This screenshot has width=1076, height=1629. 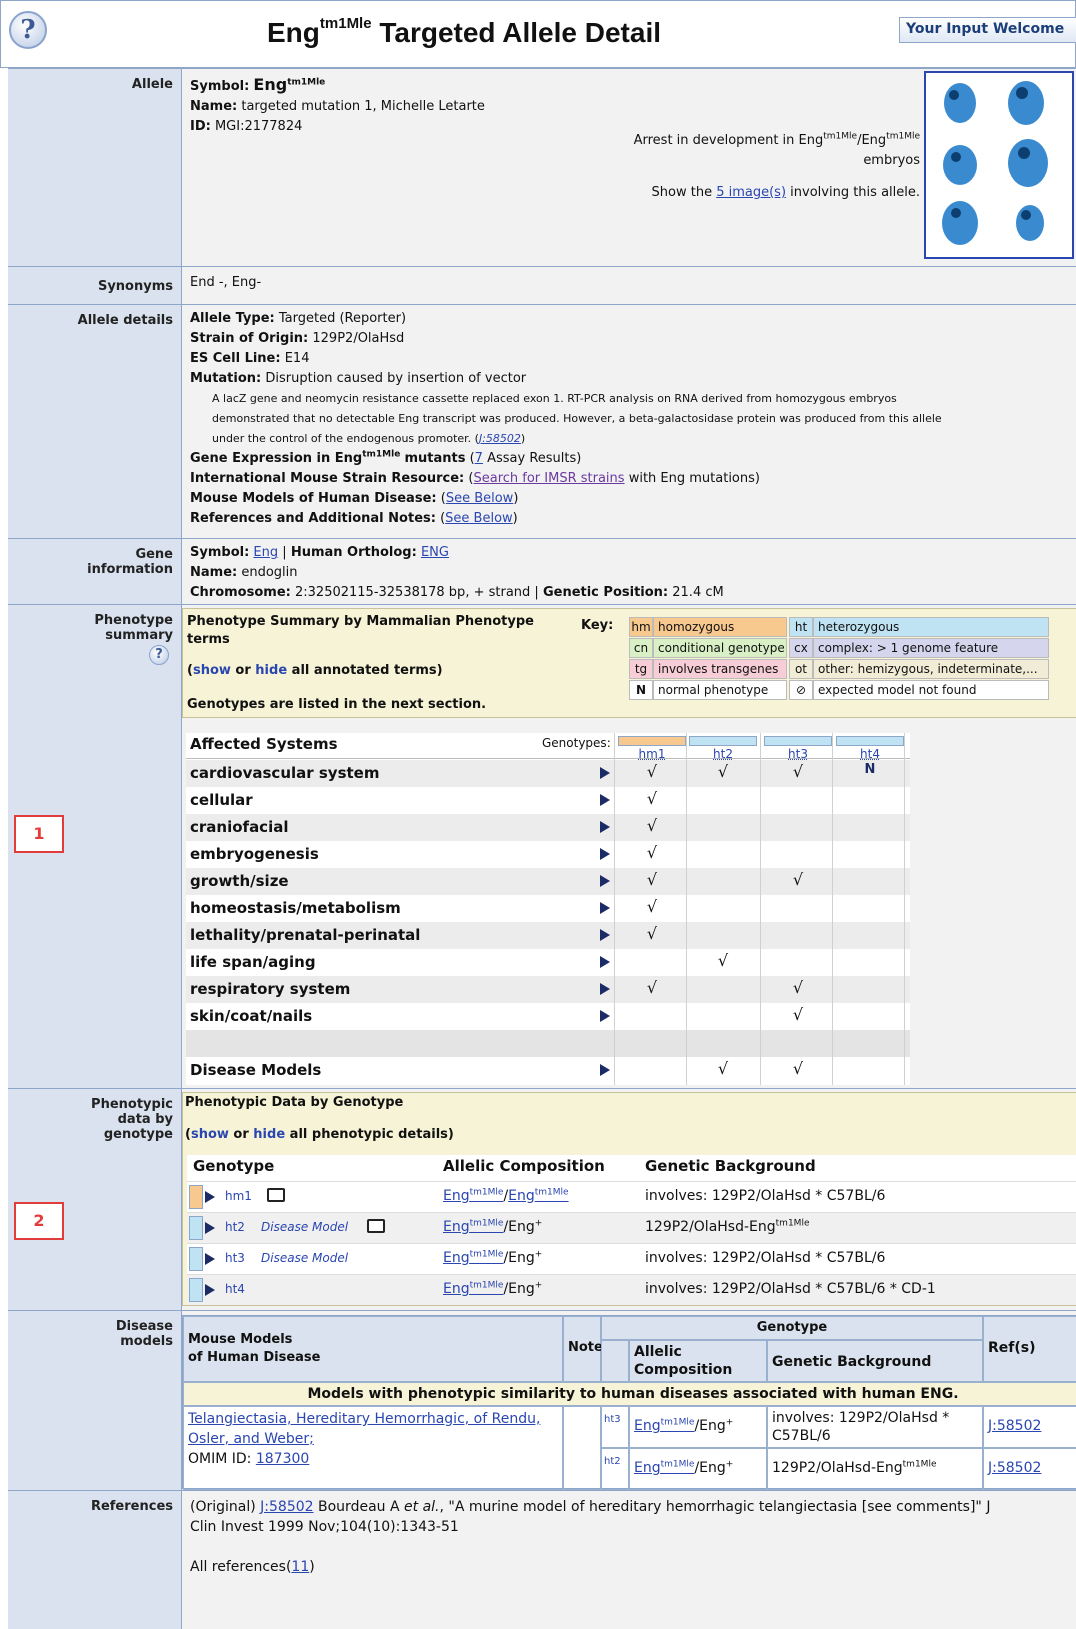 I want to click on genotype-color-bar-hm1, so click(x=652, y=741).